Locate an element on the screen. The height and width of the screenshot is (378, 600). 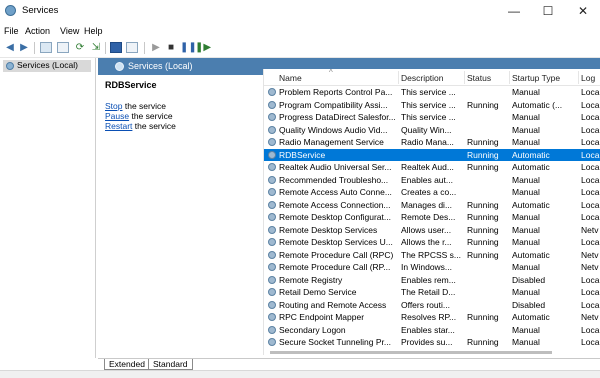
stop-service-link: Stop is located at coordinates (114, 106).